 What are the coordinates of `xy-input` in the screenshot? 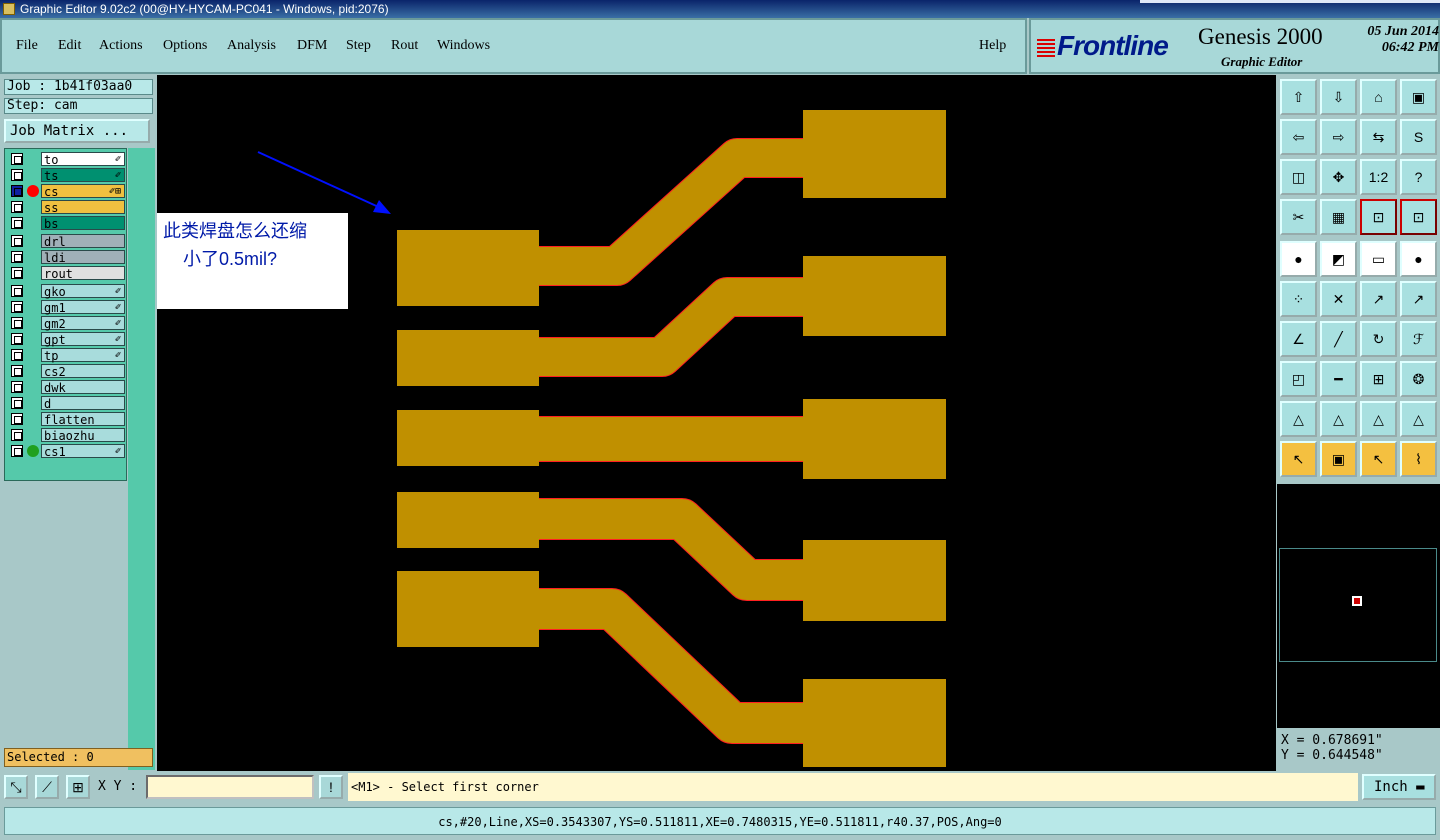 It's located at (230, 787).